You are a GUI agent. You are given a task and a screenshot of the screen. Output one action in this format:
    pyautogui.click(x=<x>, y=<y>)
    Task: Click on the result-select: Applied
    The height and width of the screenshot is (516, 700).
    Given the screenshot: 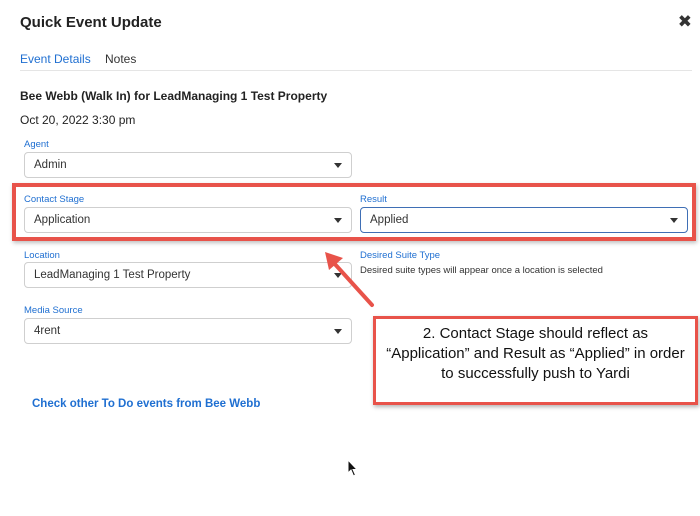 What is the action you would take?
    pyautogui.click(x=524, y=220)
    